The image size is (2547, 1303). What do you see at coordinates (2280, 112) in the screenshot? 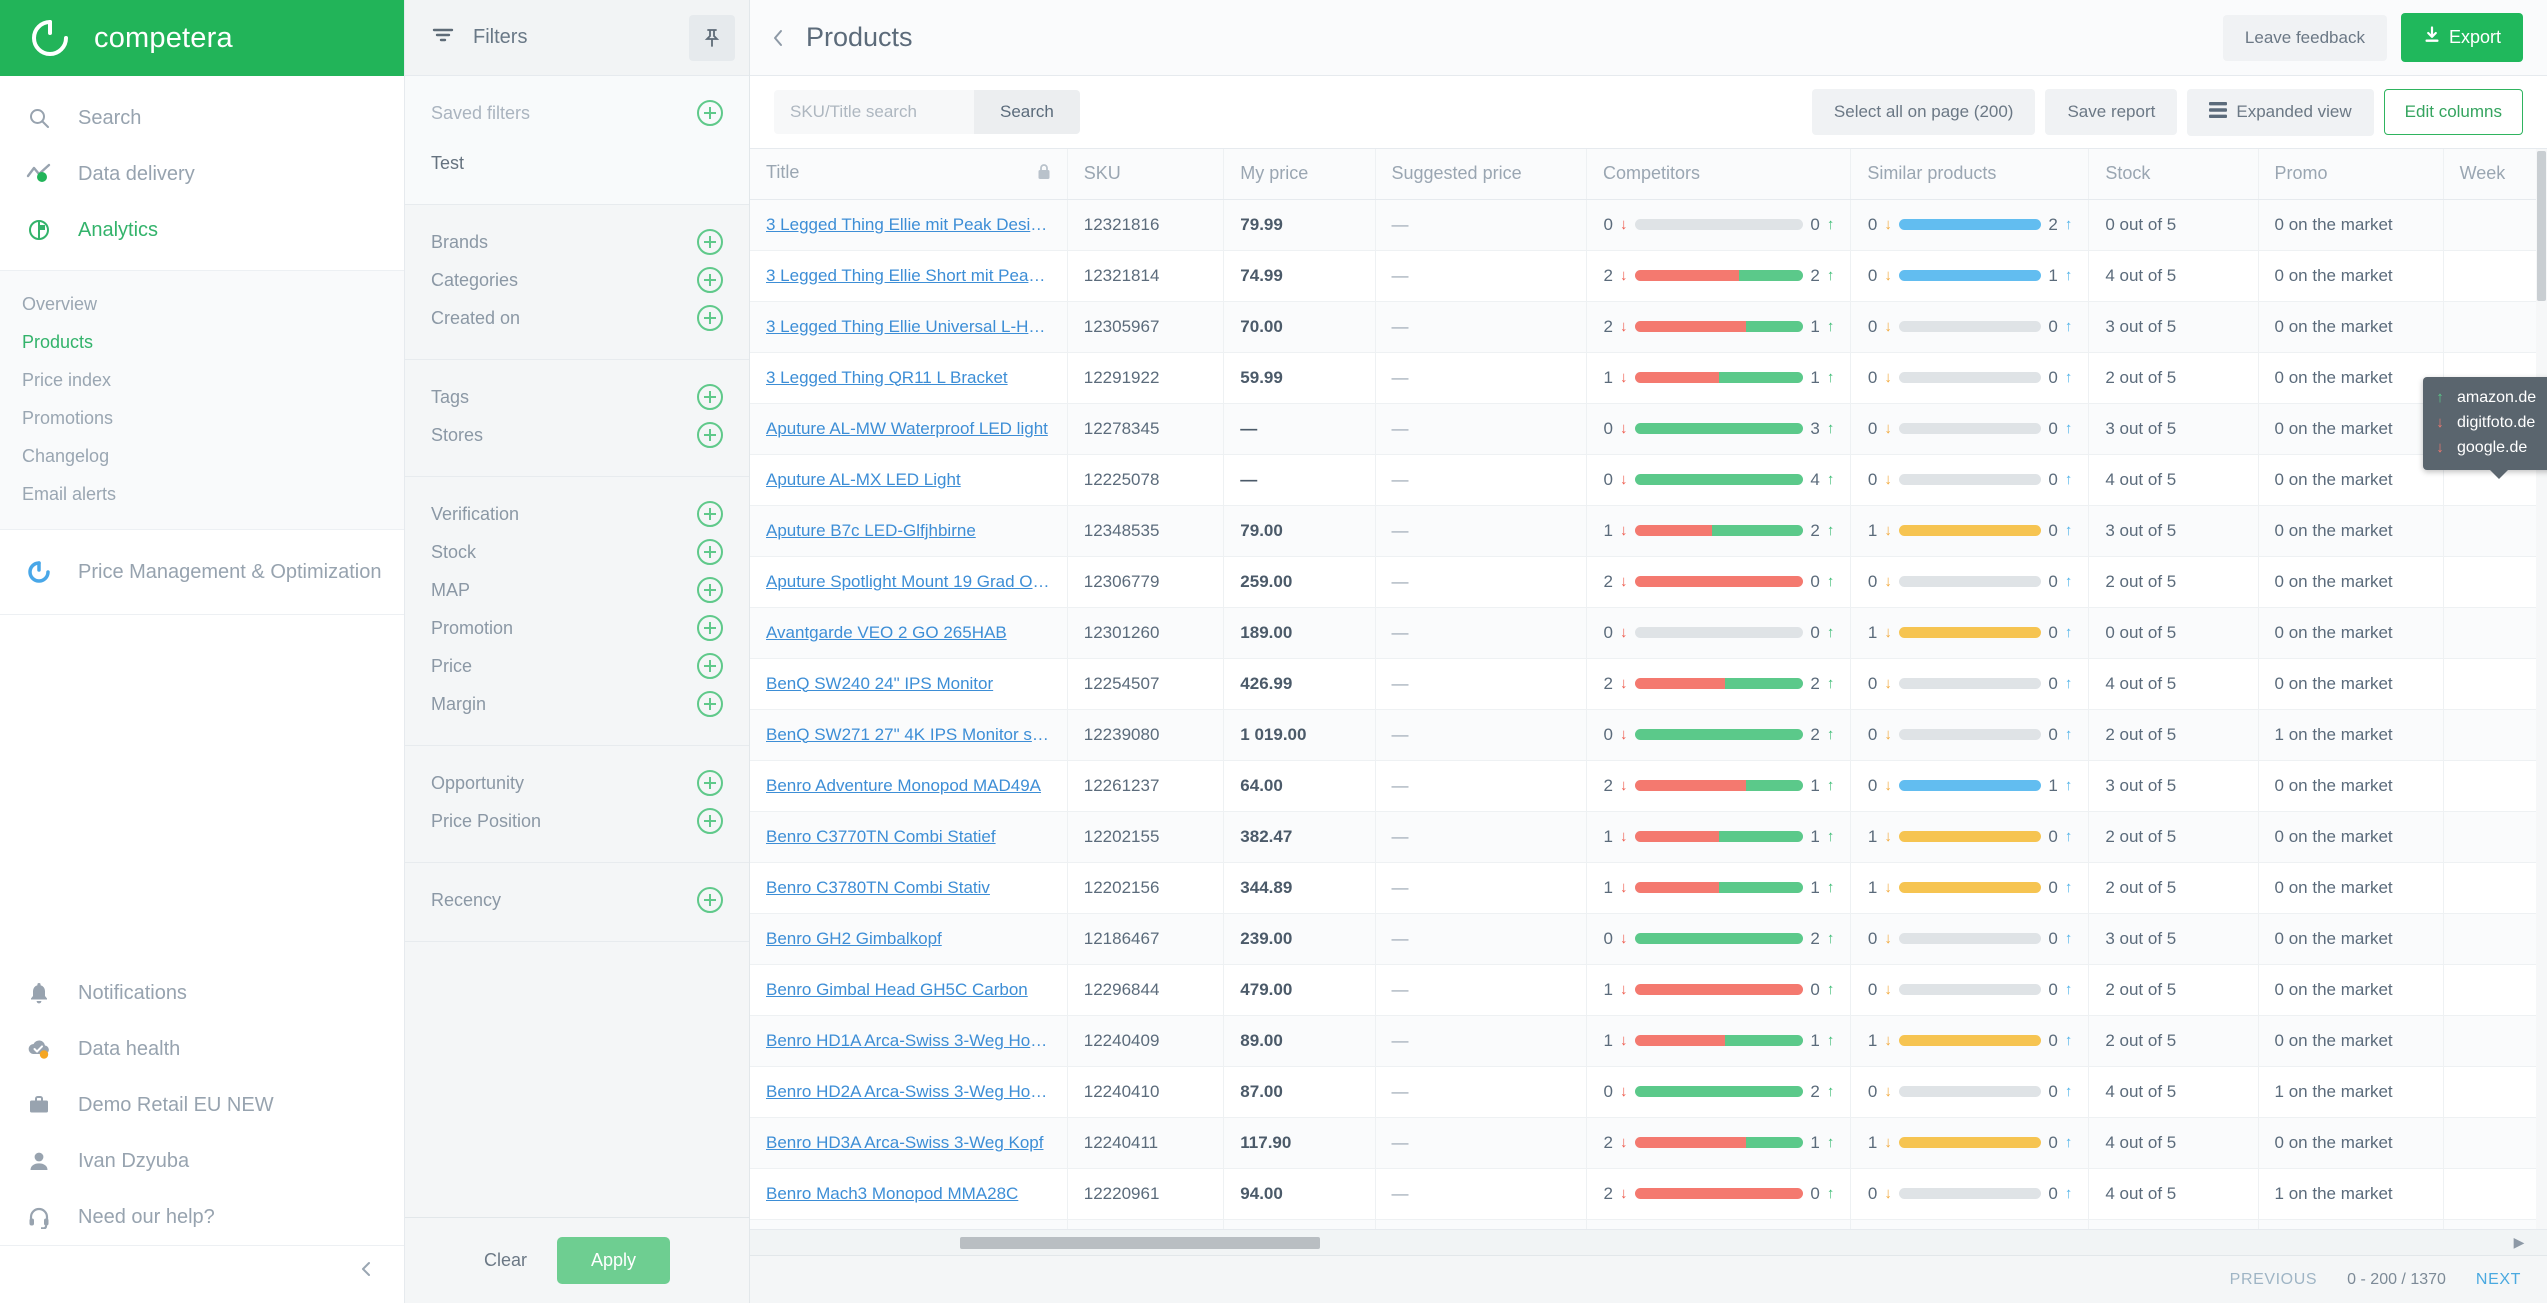
I see `expanded-view-button: Expanded view` at bounding box center [2280, 112].